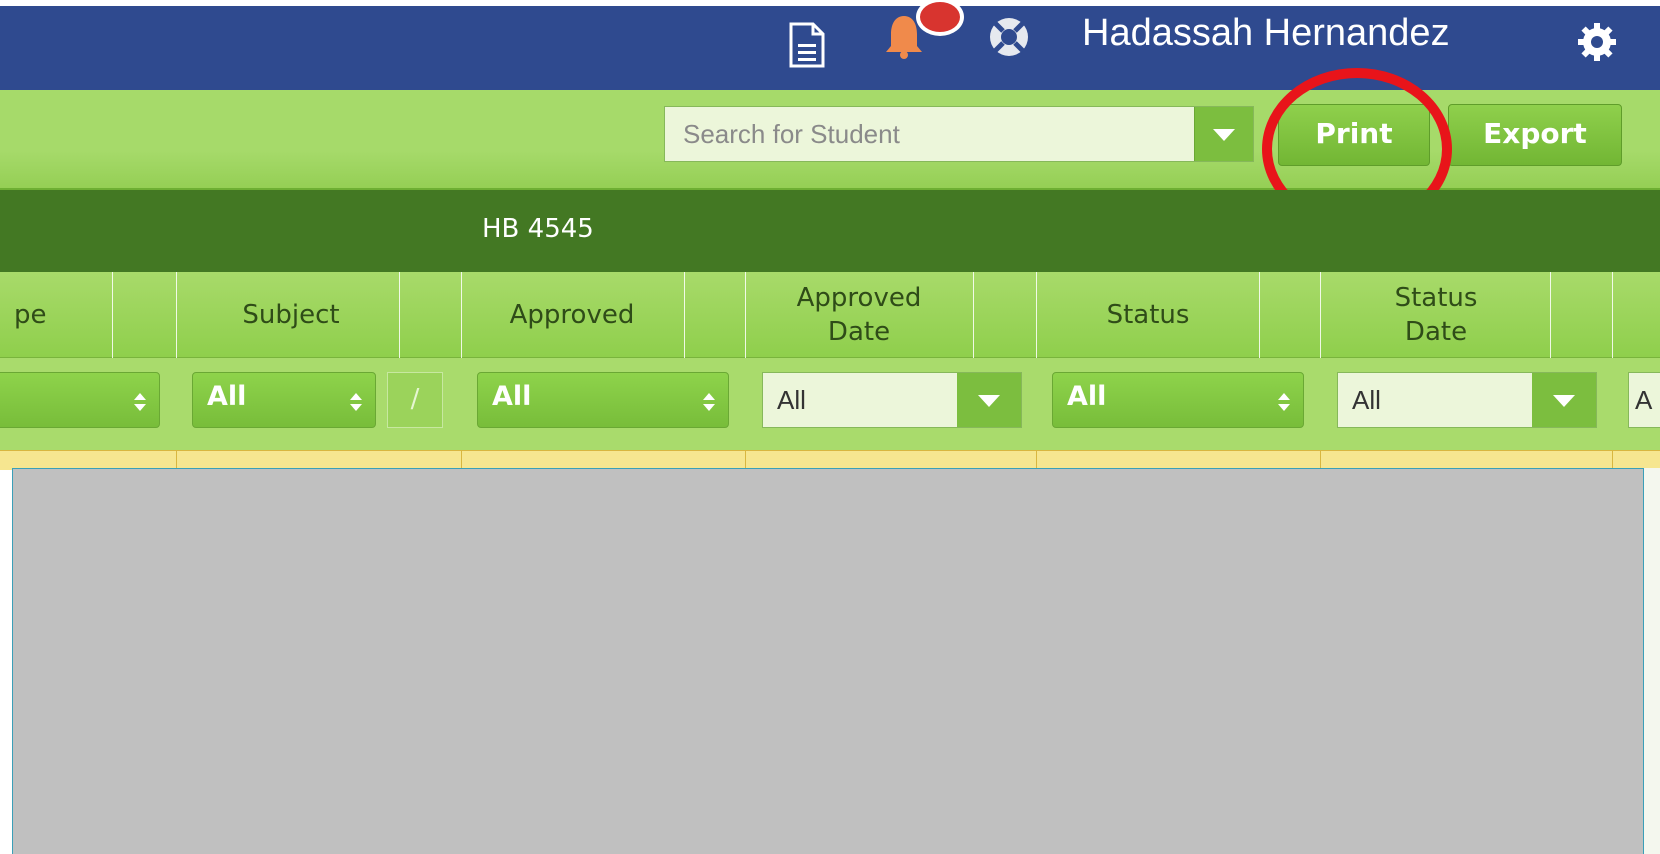  What do you see at coordinates (1535, 135) in the screenshot?
I see `export-button: Export` at bounding box center [1535, 135].